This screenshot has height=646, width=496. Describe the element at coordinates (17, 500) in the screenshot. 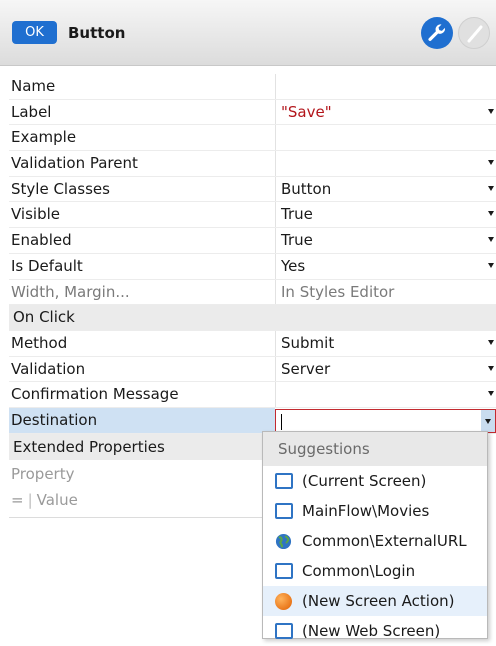

I see `equals-sign: =` at that location.